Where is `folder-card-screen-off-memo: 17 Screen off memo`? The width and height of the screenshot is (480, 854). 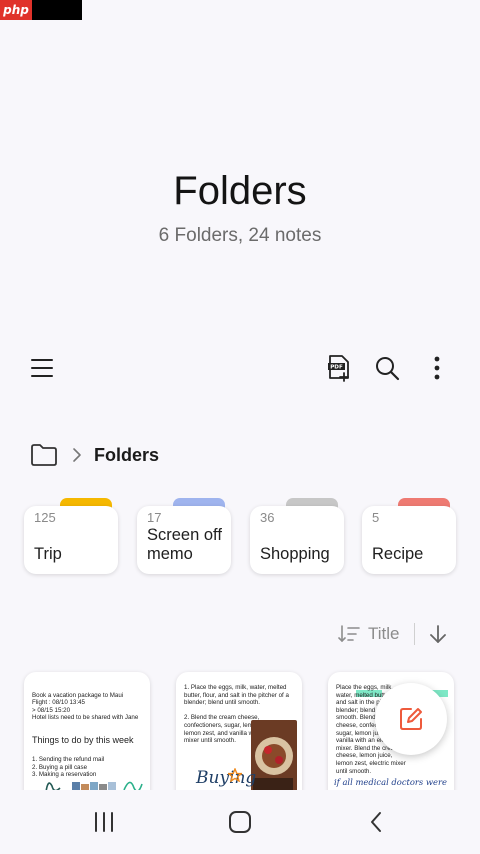 folder-card-screen-off-memo: 17 Screen off memo is located at coordinates (184, 536).